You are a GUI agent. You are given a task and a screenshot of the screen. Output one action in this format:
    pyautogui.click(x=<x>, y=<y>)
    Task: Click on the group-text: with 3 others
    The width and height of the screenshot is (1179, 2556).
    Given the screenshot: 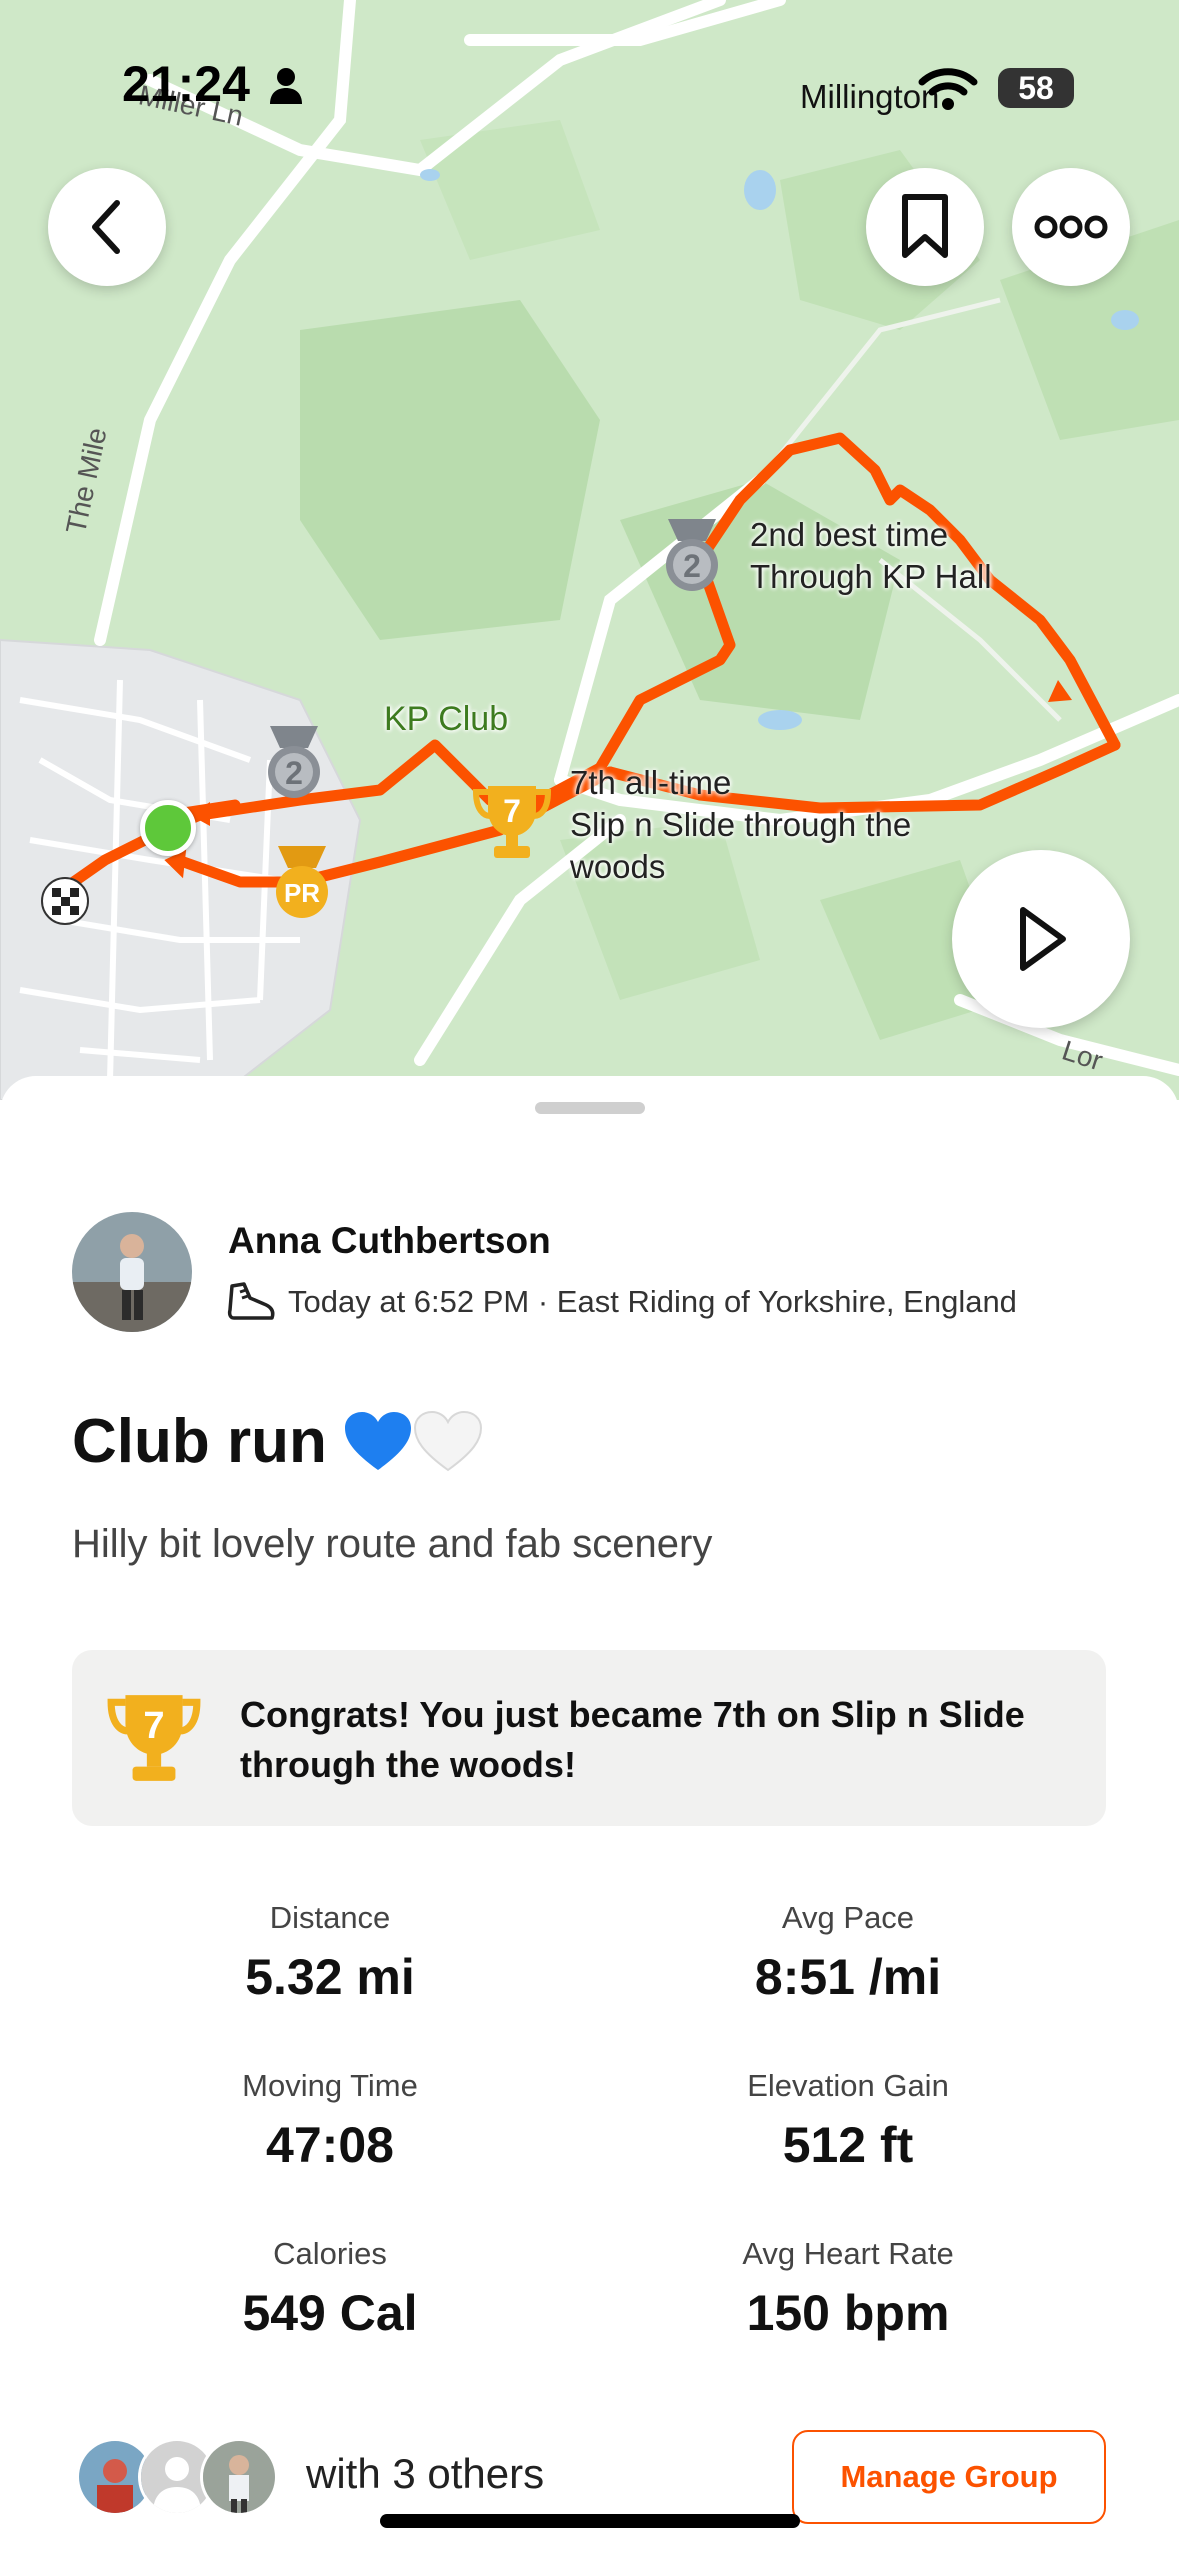 What is the action you would take?
    pyautogui.click(x=425, y=2474)
    